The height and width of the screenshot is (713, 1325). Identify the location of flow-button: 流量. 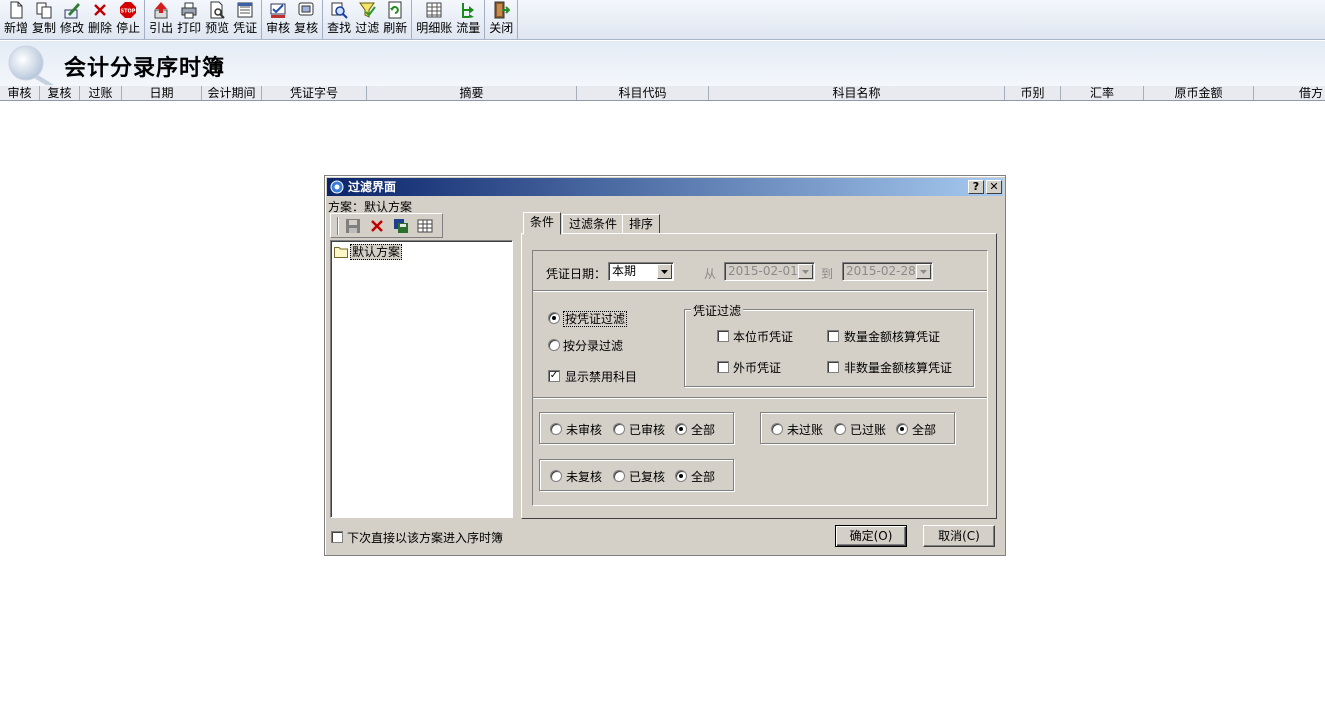
(468, 19).